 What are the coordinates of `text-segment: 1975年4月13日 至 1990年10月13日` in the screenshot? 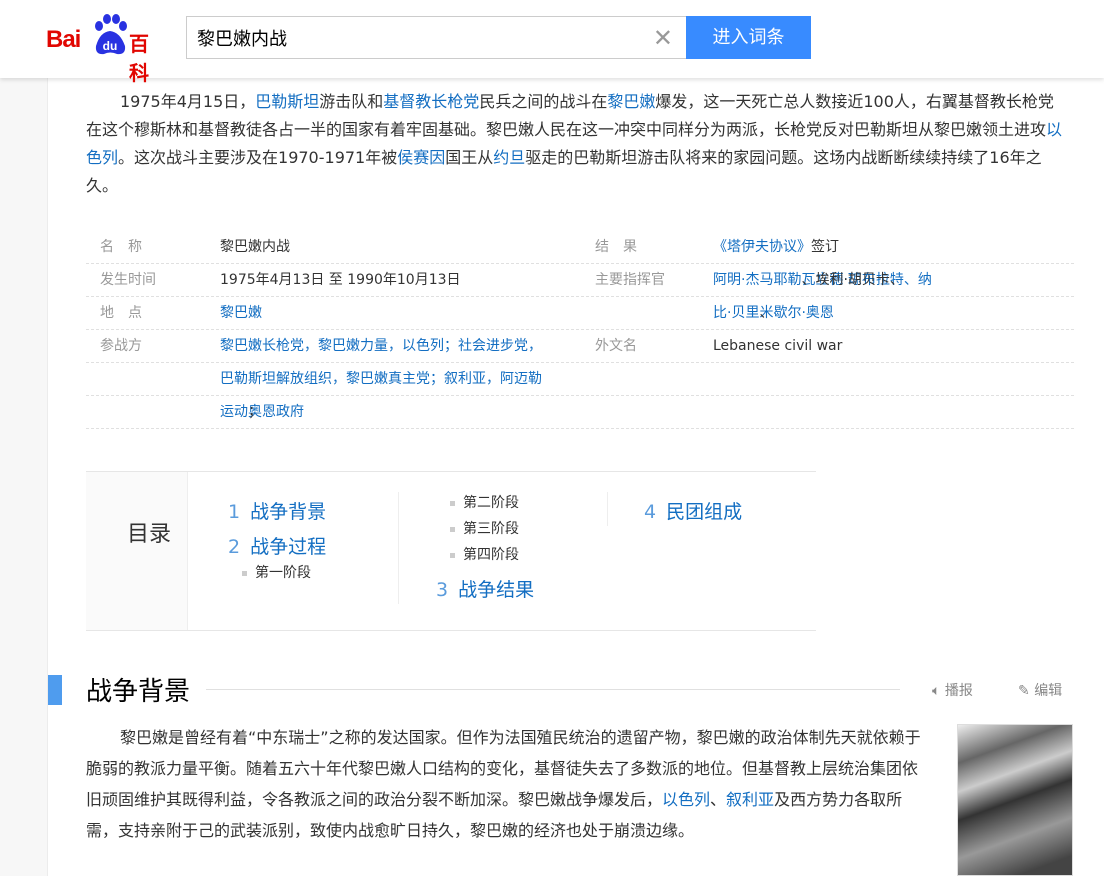 It's located at (340, 280).